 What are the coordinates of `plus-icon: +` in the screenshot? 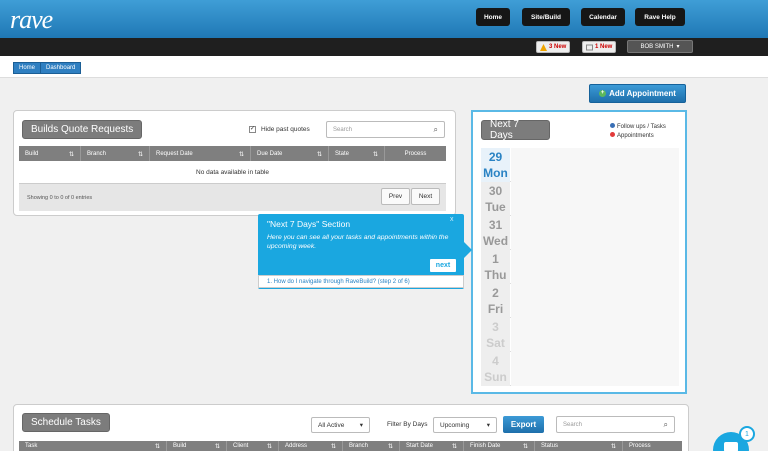 It's located at (603, 93).